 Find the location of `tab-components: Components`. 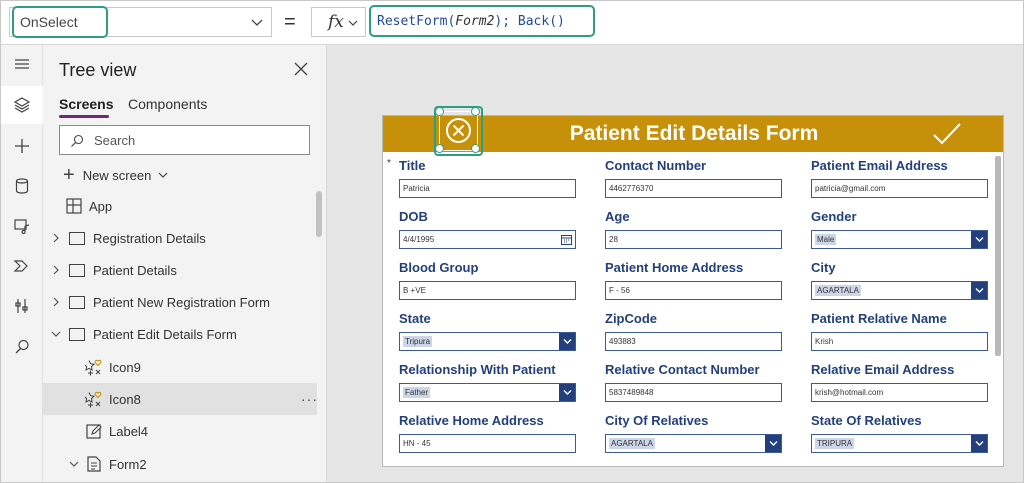

tab-components: Components is located at coordinates (167, 104).